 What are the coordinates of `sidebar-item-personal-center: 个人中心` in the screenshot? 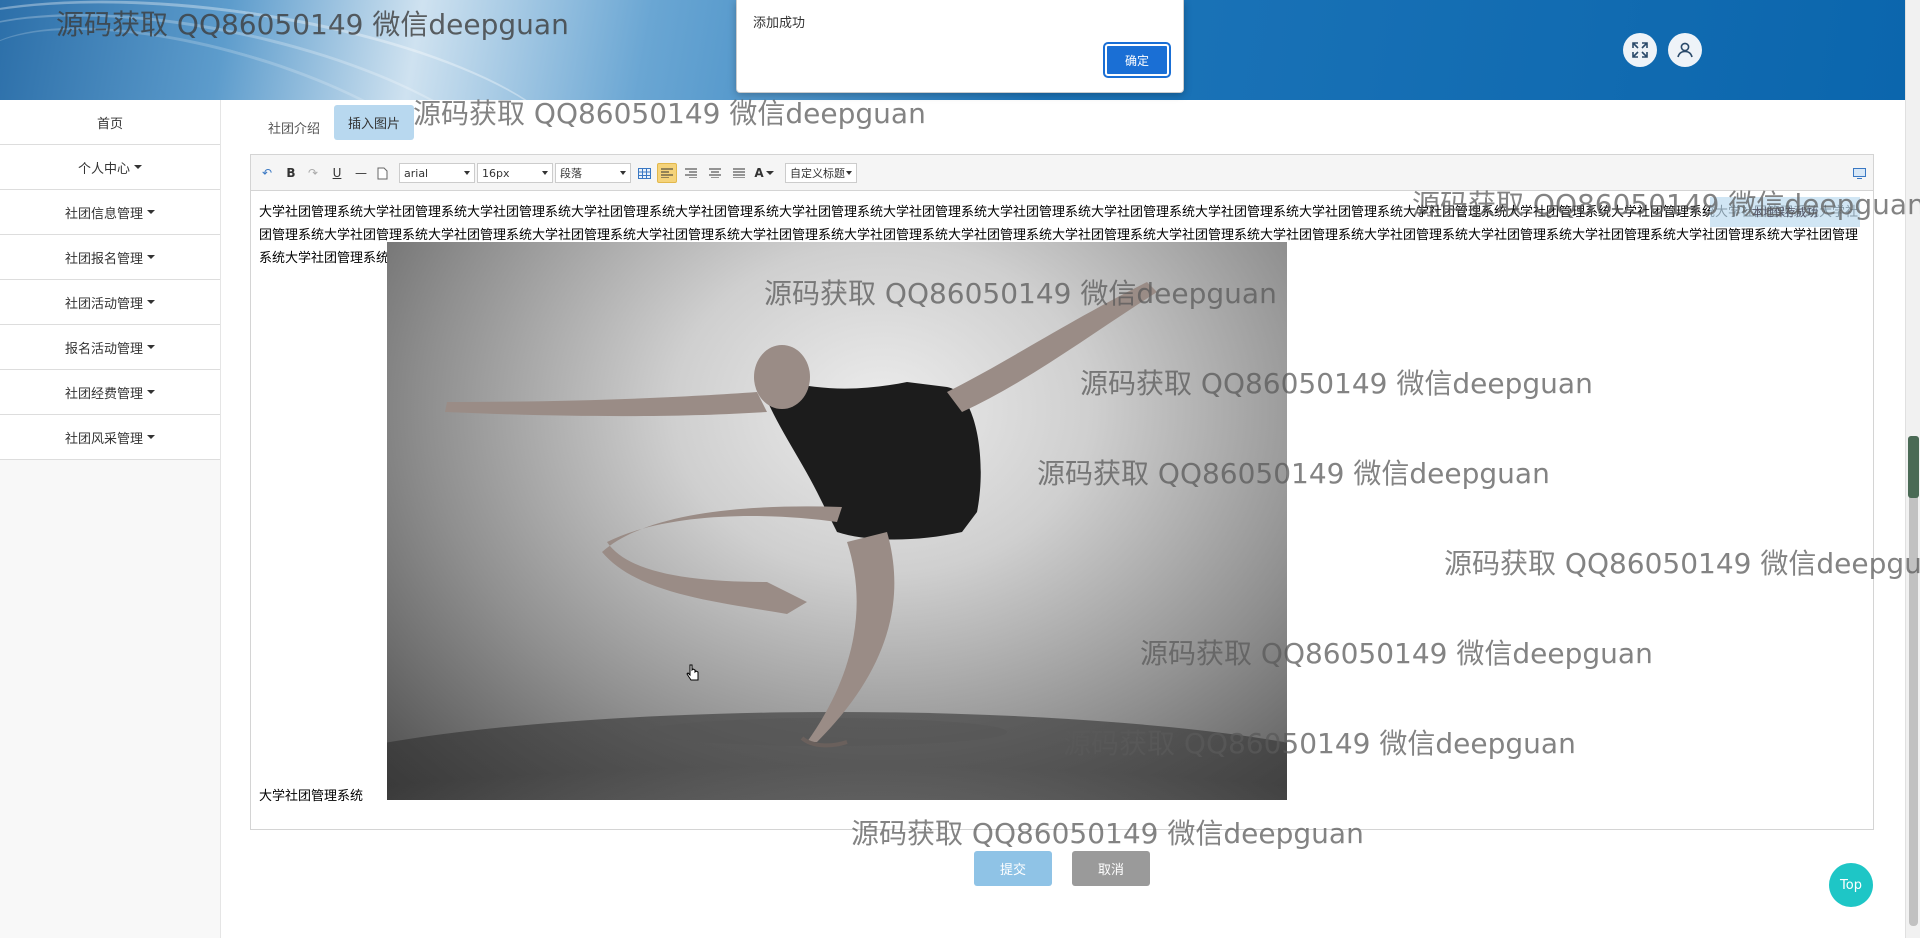 It's located at (110, 167).